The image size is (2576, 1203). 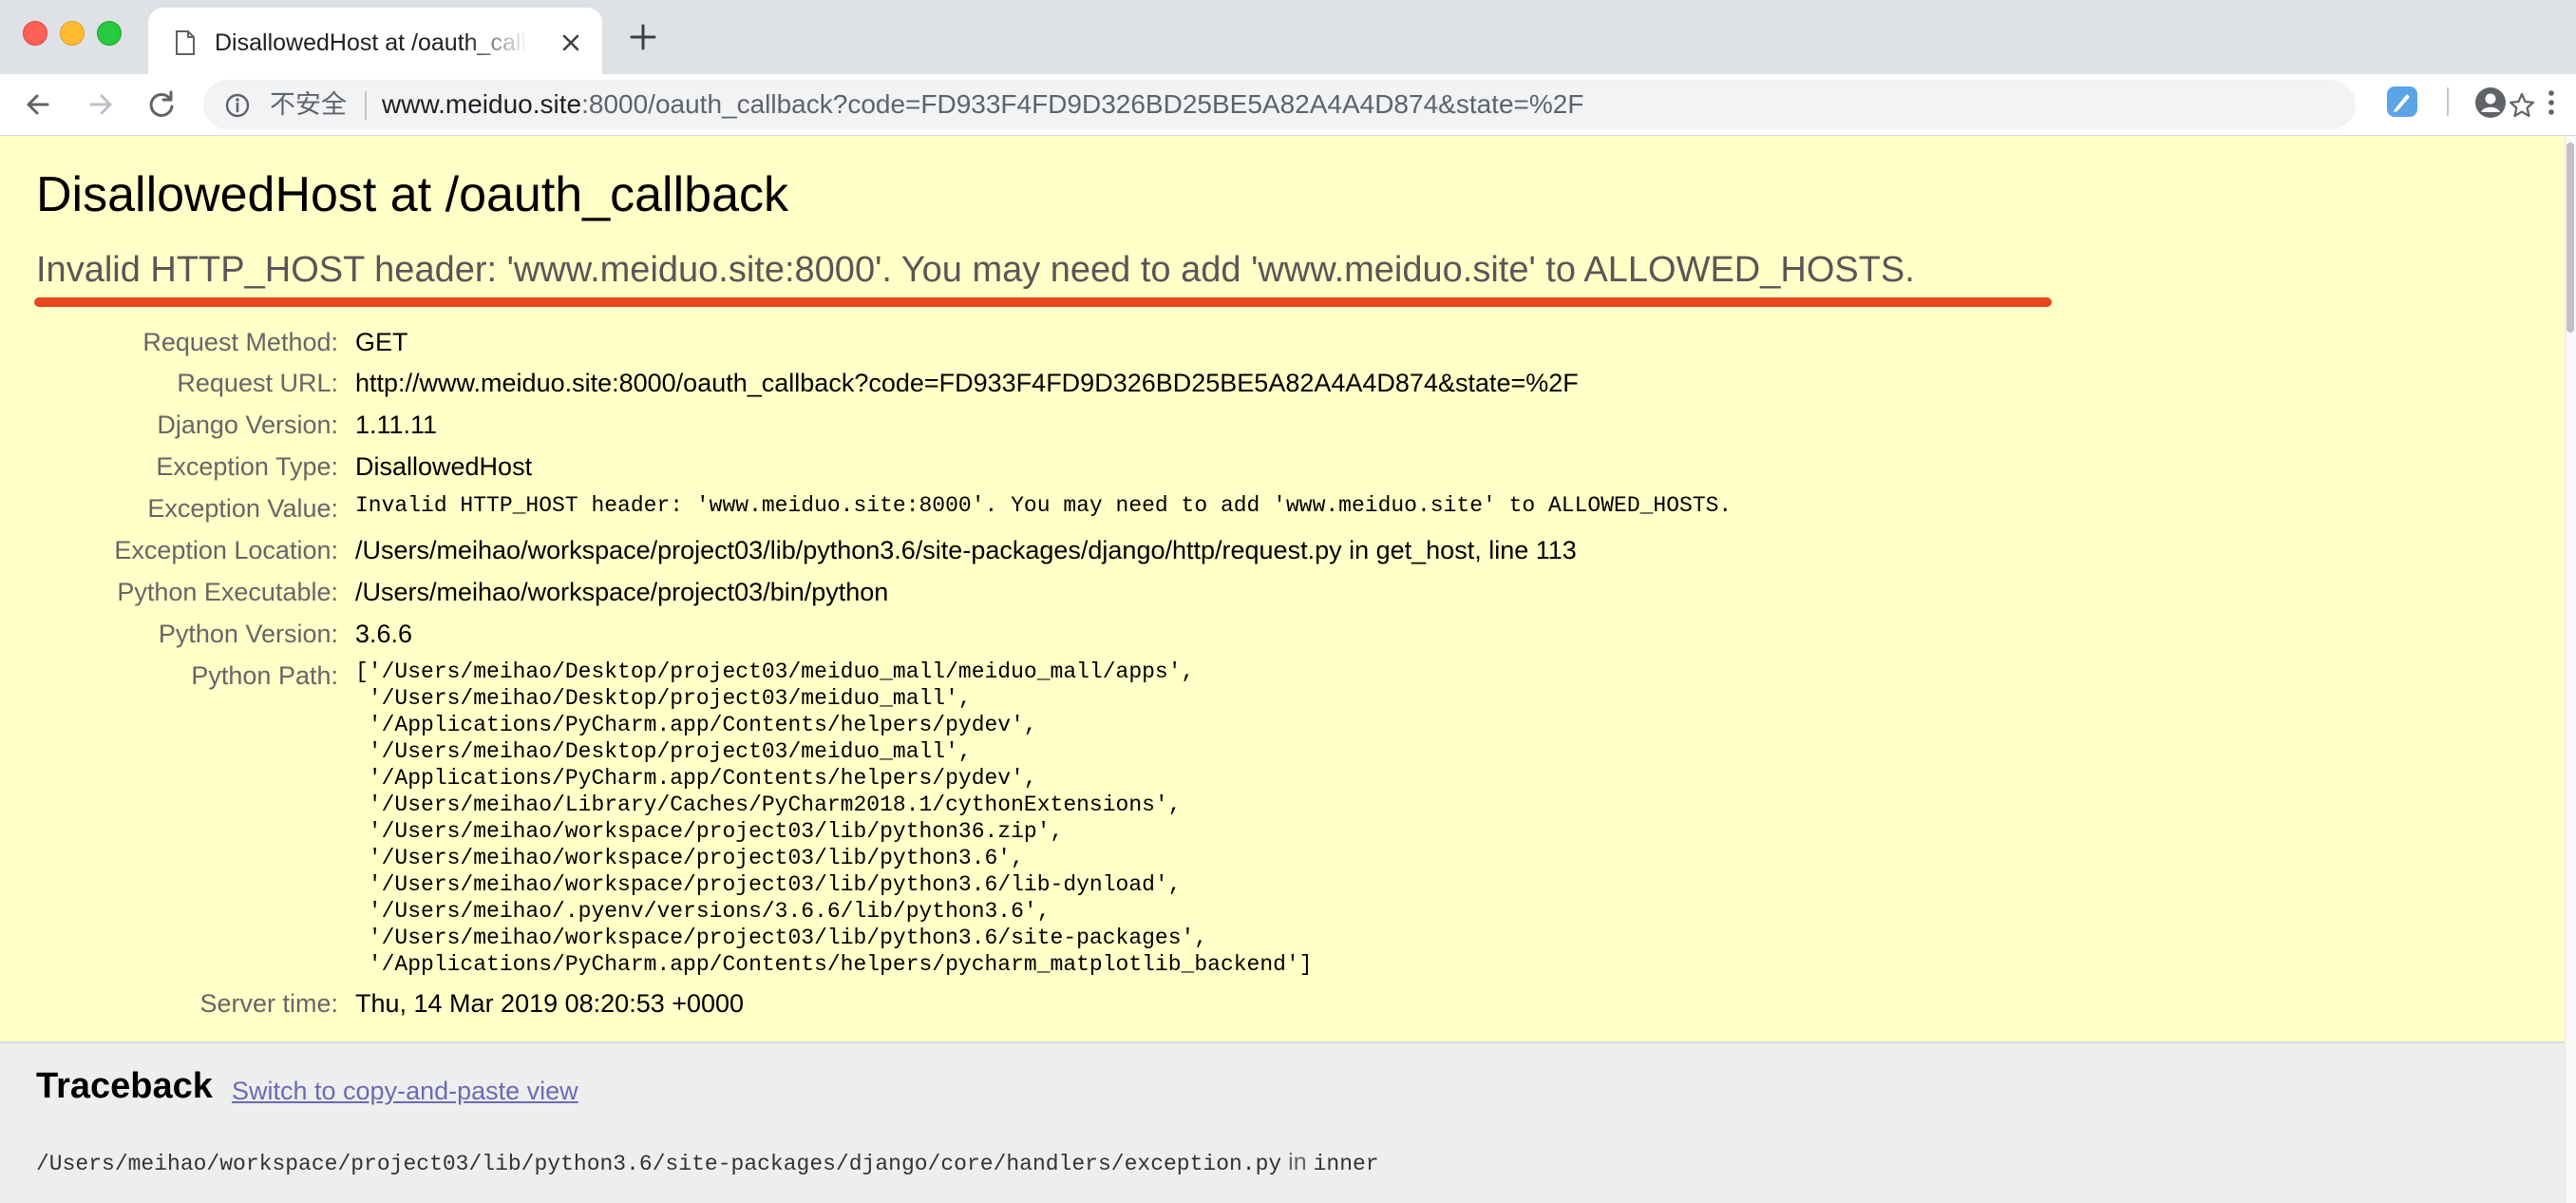 What do you see at coordinates (308, 104) in the screenshot?
I see `security-label: 不安全` at bounding box center [308, 104].